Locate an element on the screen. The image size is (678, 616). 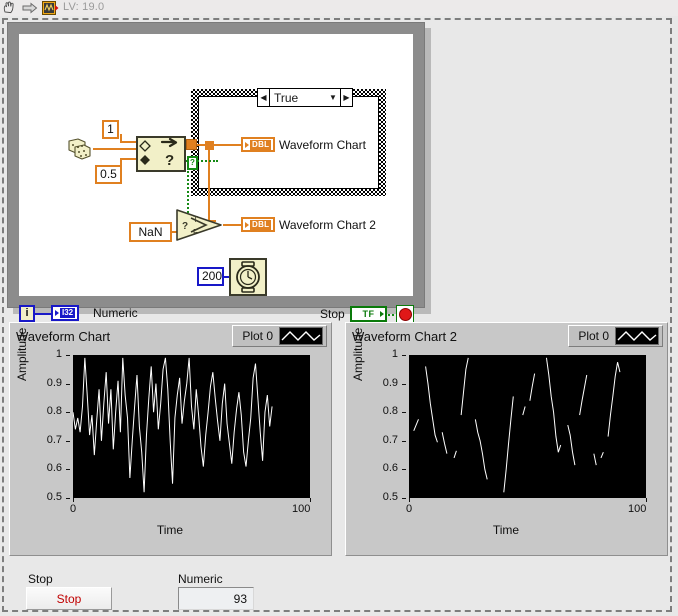
chart-2-xtick: 100 is located at coordinates (637, 509).